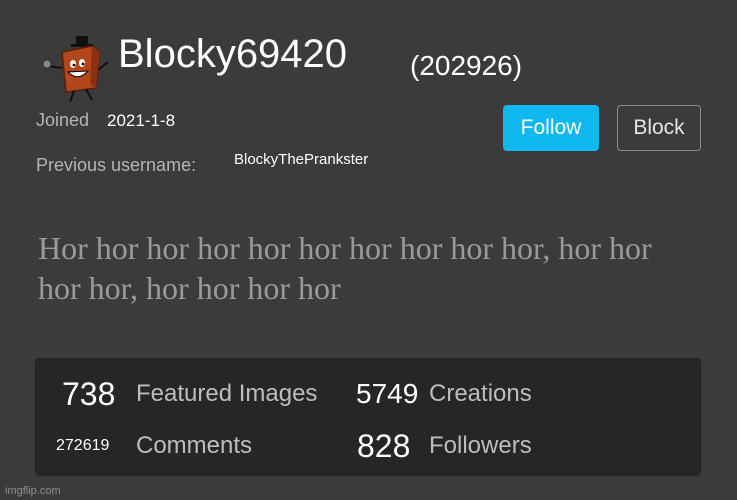  Describe the element at coordinates (63, 120) in the screenshot. I see `joined-label: Joined` at that location.